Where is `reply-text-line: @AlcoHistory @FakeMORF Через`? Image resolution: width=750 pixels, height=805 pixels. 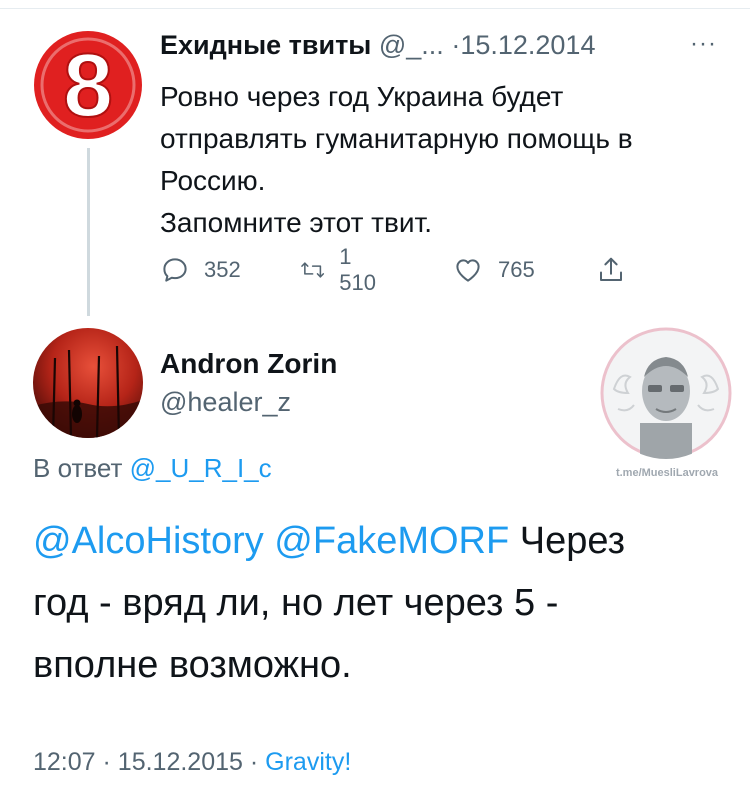
reply-text-line: @AlcoHistory @FakeMORF Через is located at coordinates (383, 541).